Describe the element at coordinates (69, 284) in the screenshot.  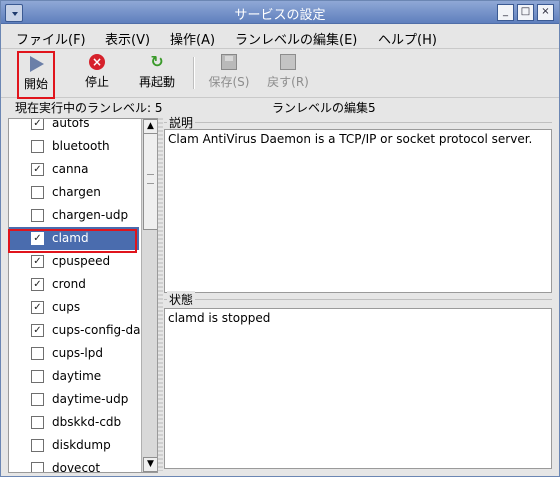
I see `service-name: crond` at that location.